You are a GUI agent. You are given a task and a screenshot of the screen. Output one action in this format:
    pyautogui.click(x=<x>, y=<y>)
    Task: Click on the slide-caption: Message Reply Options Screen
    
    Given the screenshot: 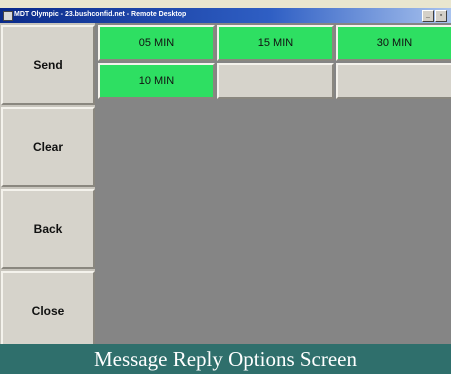 What is the action you would take?
    pyautogui.click(x=225, y=359)
    